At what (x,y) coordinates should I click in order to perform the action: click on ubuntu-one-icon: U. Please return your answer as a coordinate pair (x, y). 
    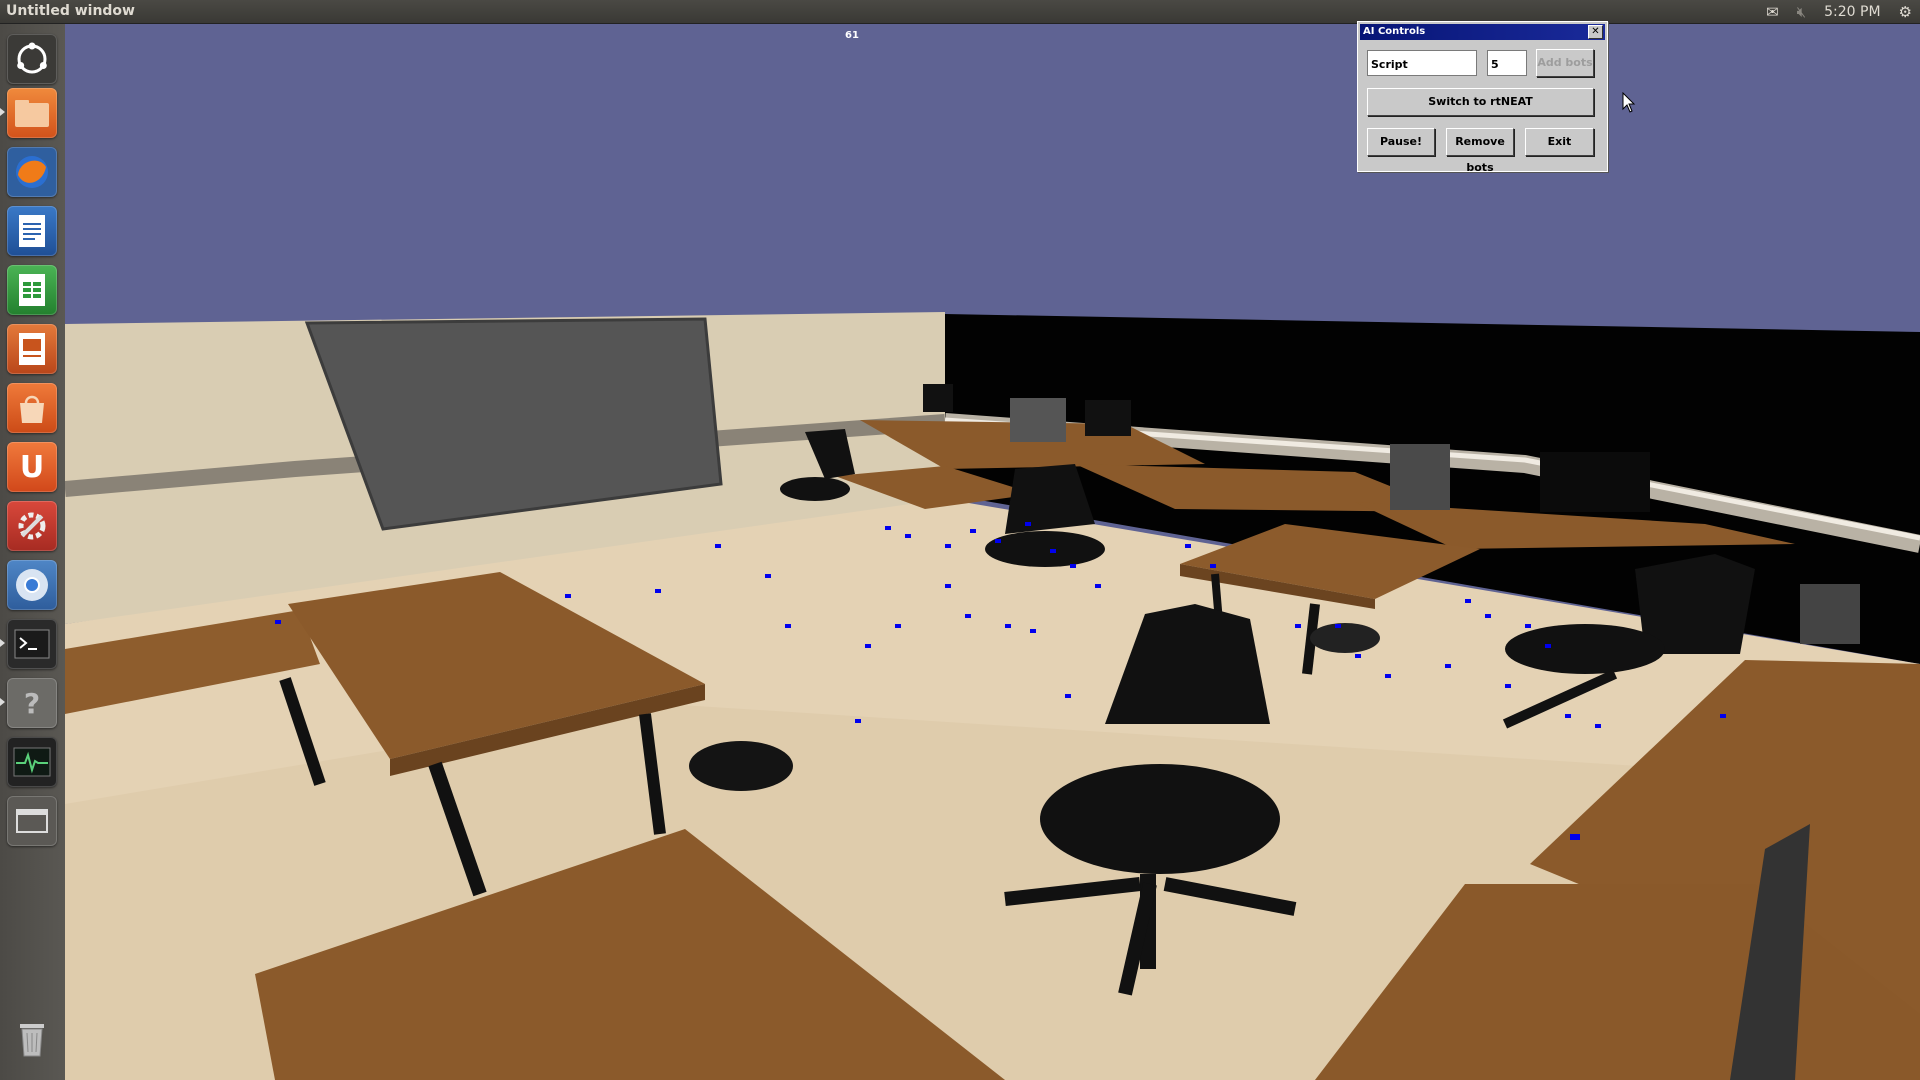
    Looking at the image, I should click on (32, 467).